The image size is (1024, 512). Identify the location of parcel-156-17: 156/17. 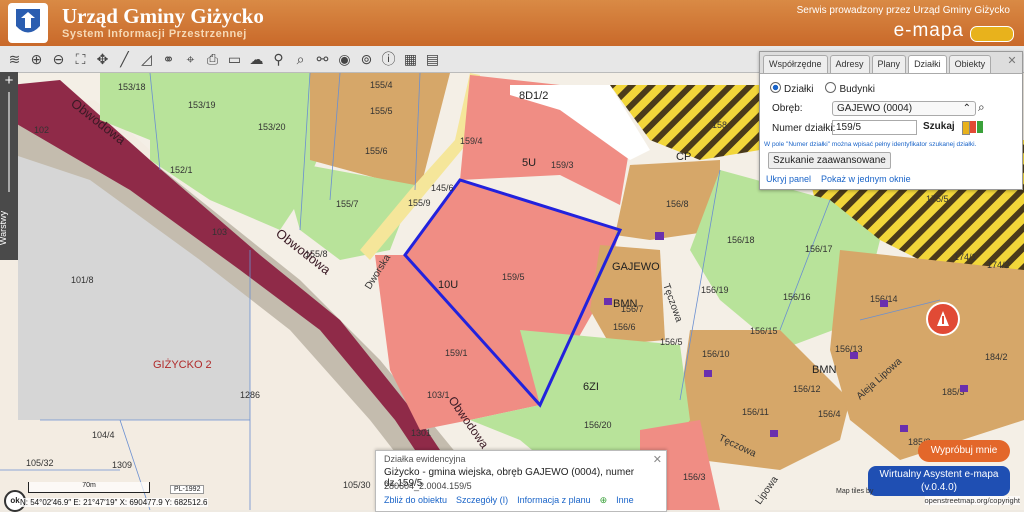
(819, 249).